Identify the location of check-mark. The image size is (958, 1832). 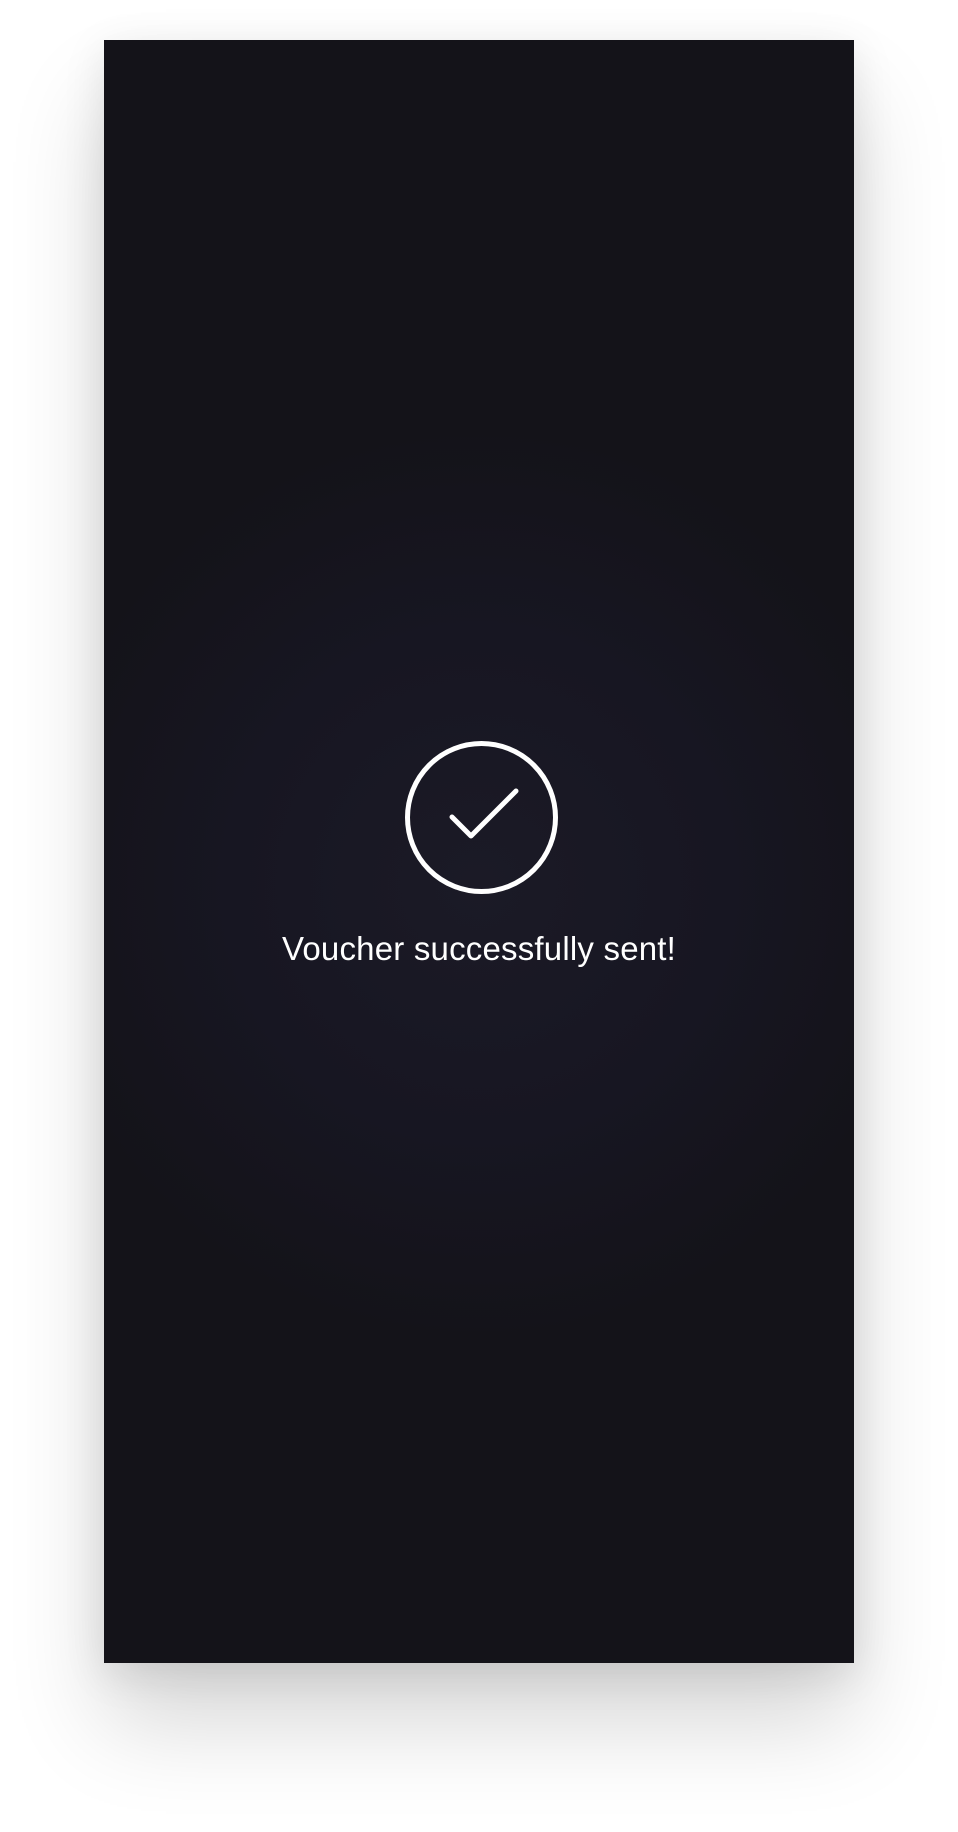
(484, 813).